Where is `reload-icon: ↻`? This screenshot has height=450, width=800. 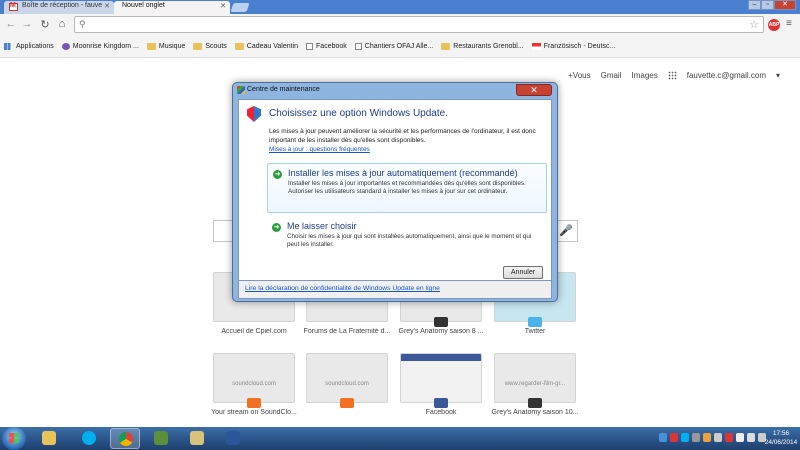
reload-icon: ↻ is located at coordinates (45, 24).